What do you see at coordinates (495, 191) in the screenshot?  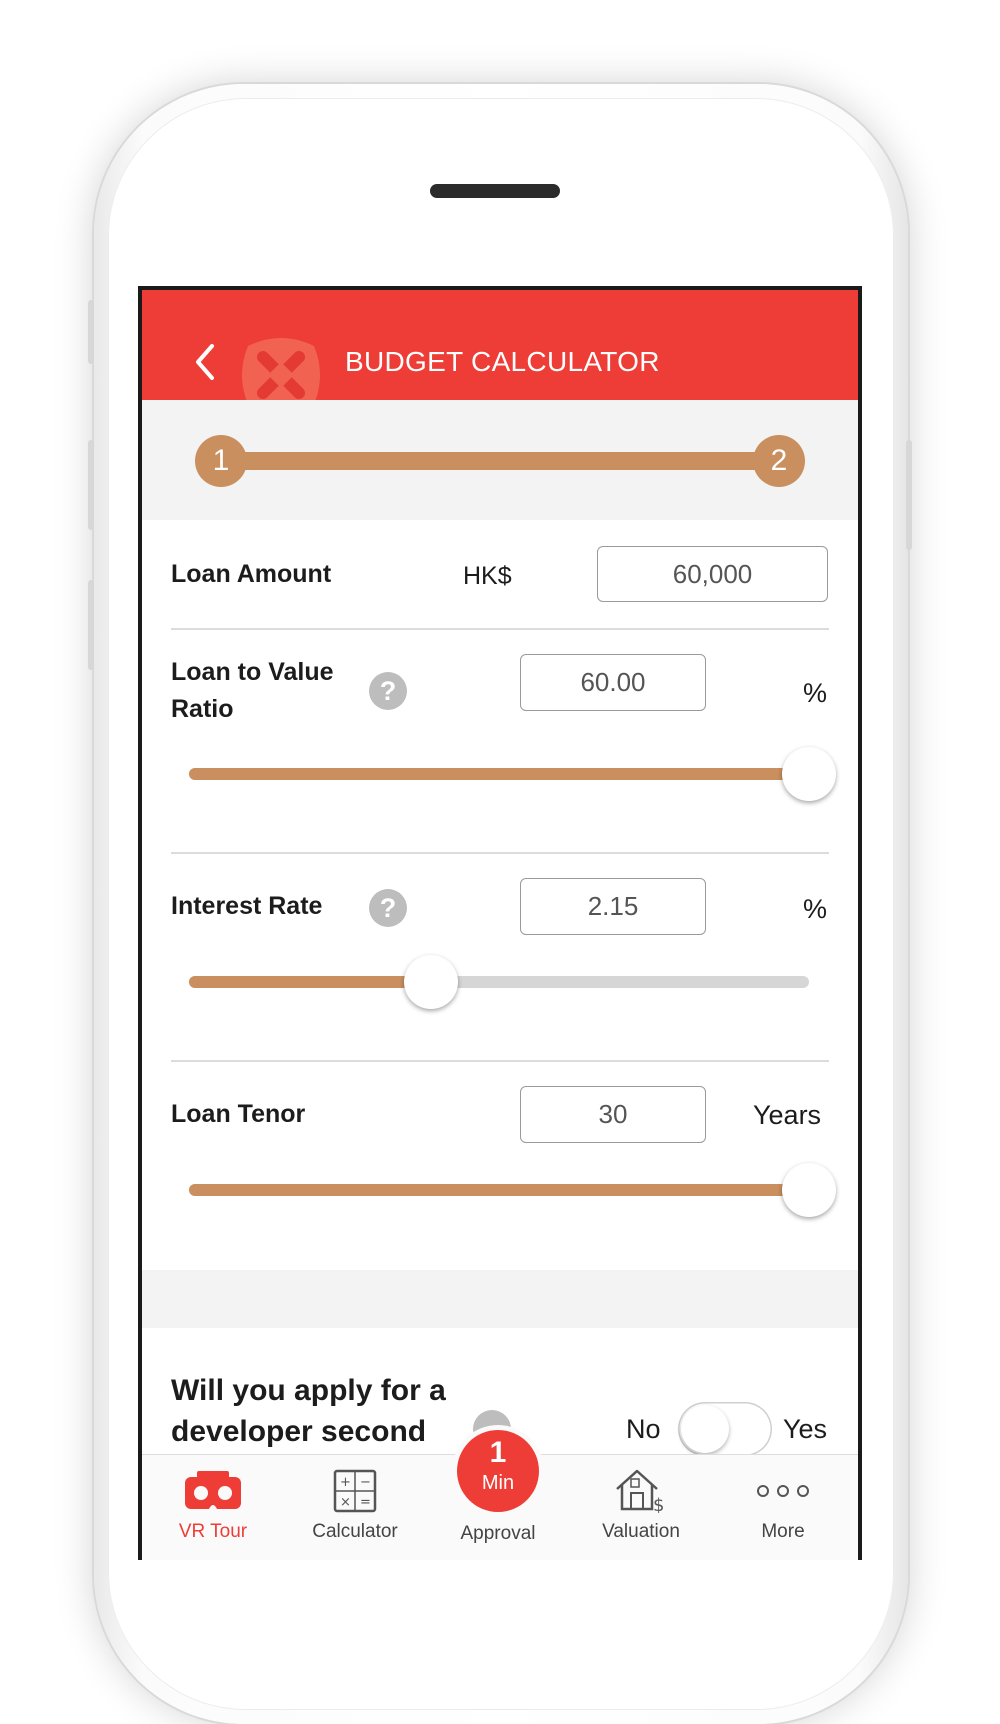 I see `earpiece-speaker` at bounding box center [495, 191].